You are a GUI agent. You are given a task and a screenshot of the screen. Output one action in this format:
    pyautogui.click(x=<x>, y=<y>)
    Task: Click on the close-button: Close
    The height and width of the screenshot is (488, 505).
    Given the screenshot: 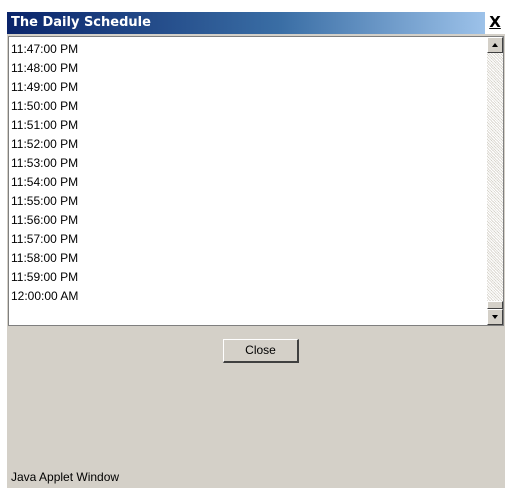 What is the action you would take?
    pyautogui.click(x=261, y=351)
    